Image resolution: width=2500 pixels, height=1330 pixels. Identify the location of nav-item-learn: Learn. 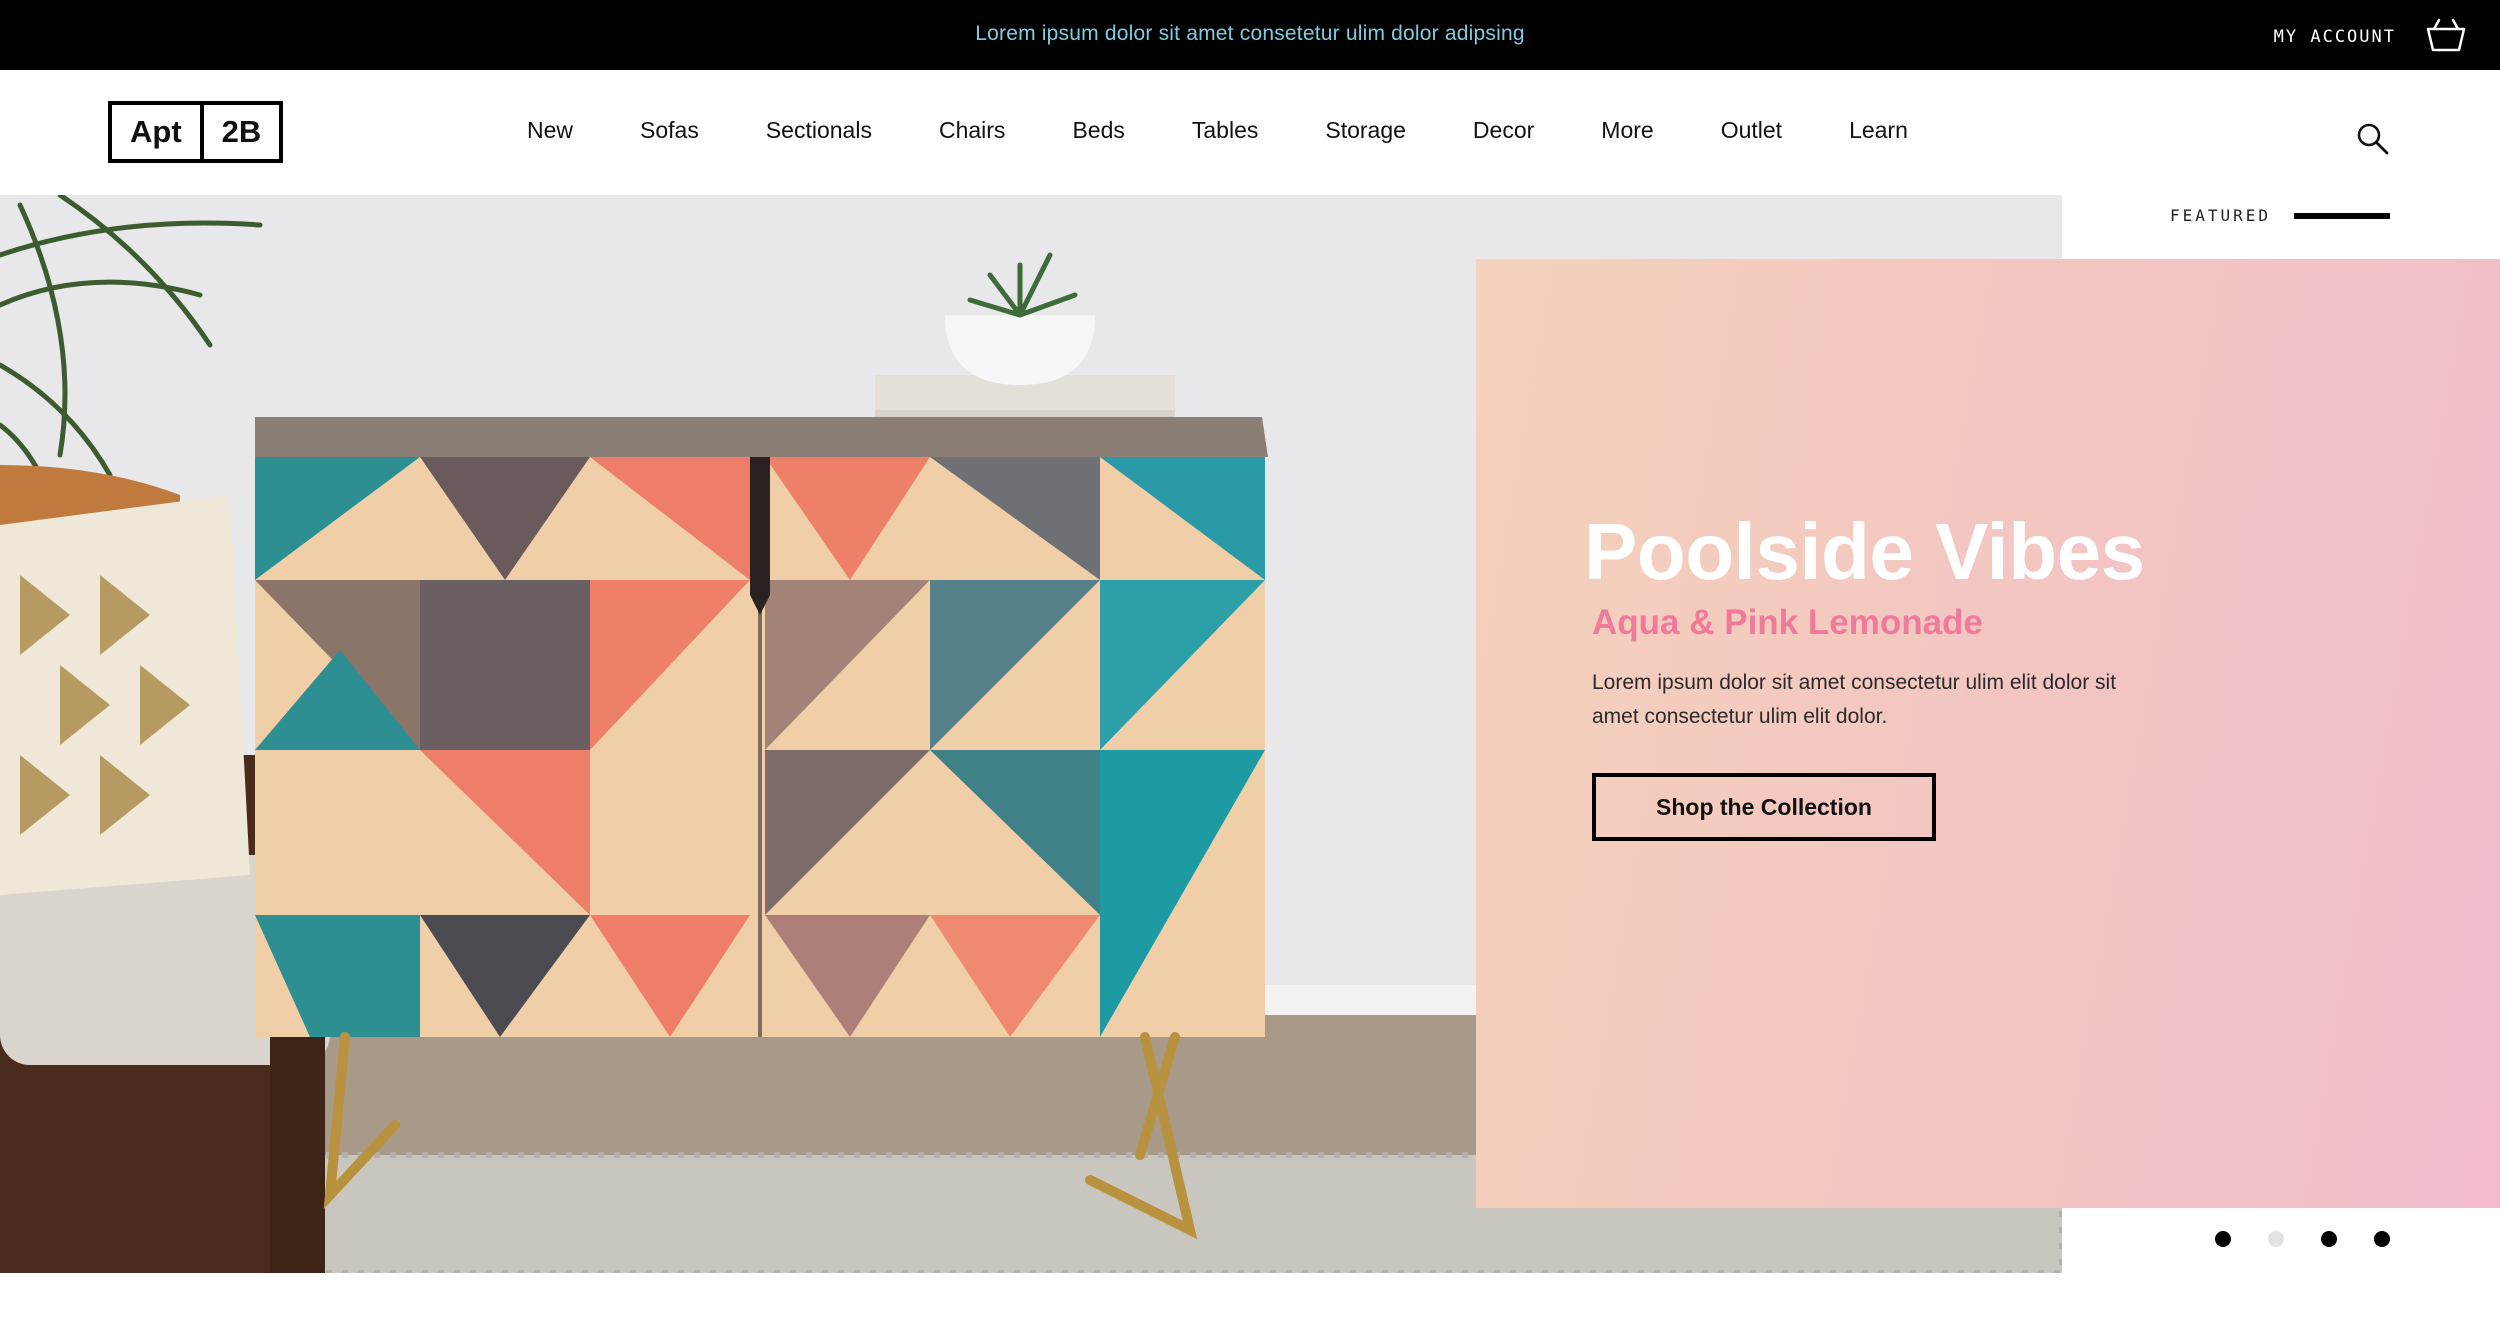
(1878, 130).